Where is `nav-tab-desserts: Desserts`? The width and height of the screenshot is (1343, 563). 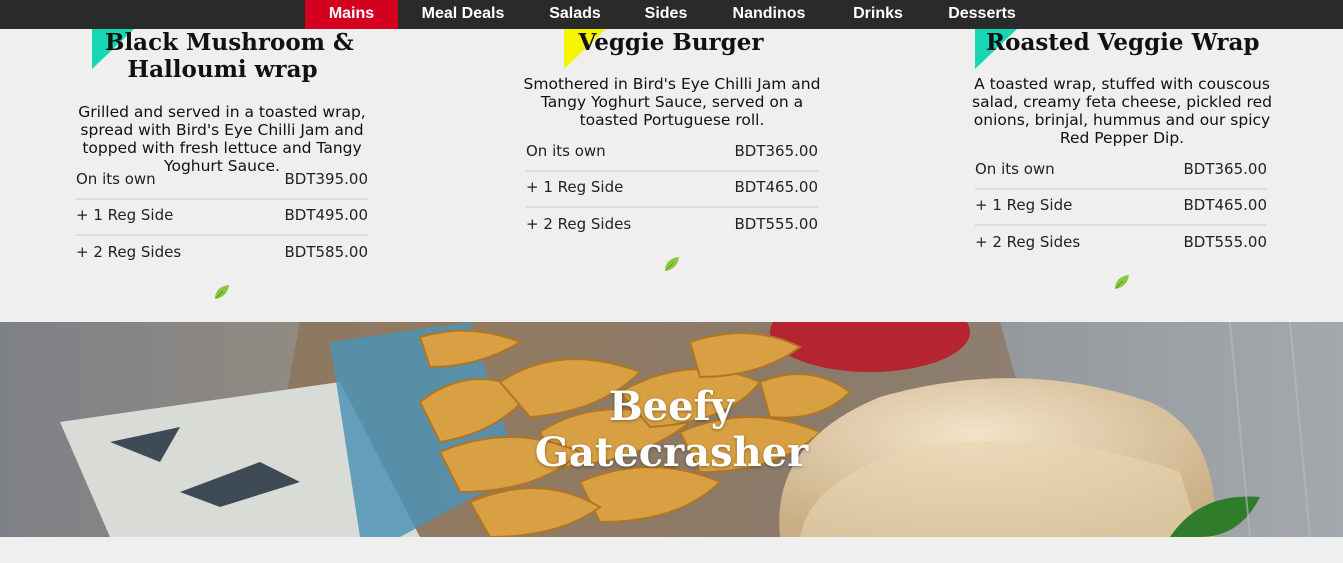 nav-tab-desserts: Desserts is located at coordinates (982, 14).